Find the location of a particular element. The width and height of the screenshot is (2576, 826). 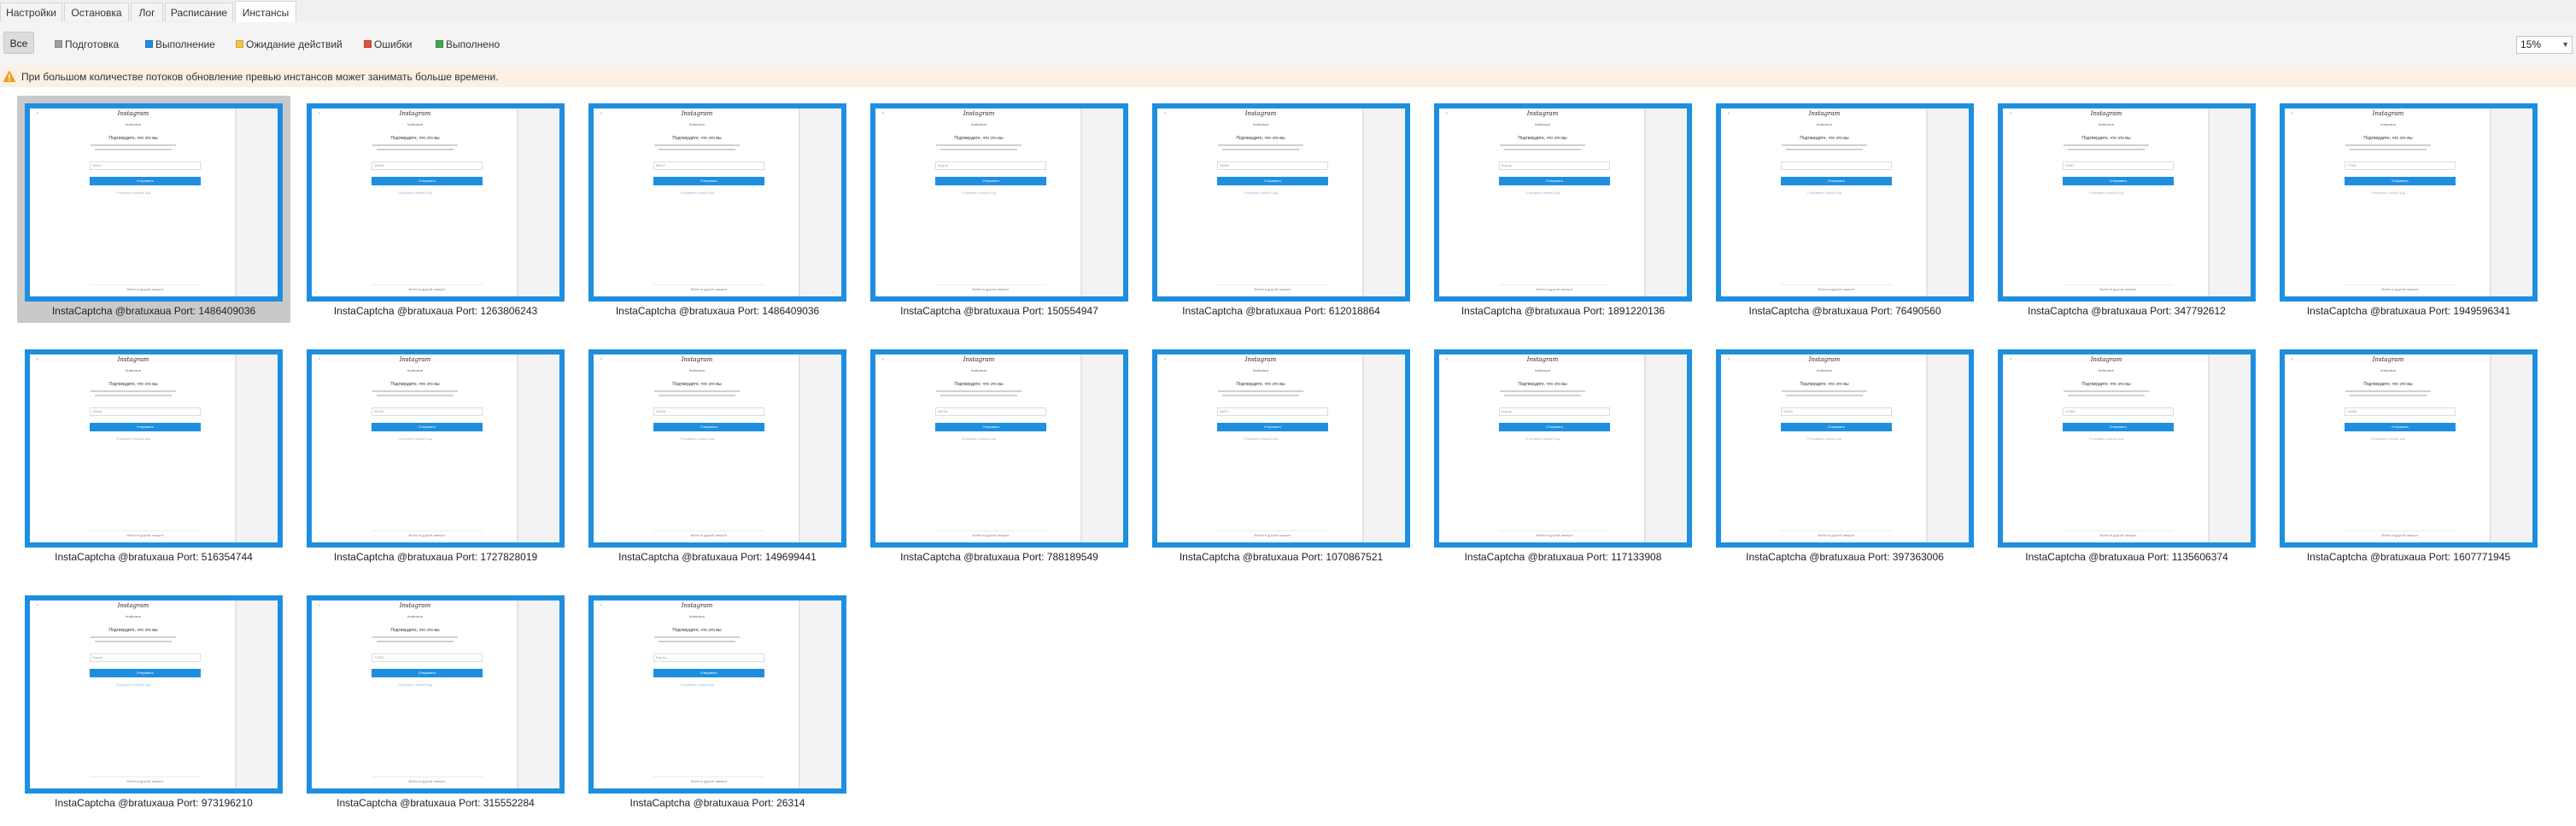

instance-caption: InstaCaptcha @bratuxaua Port: 1486409036 is located at coordinates (153, 311).